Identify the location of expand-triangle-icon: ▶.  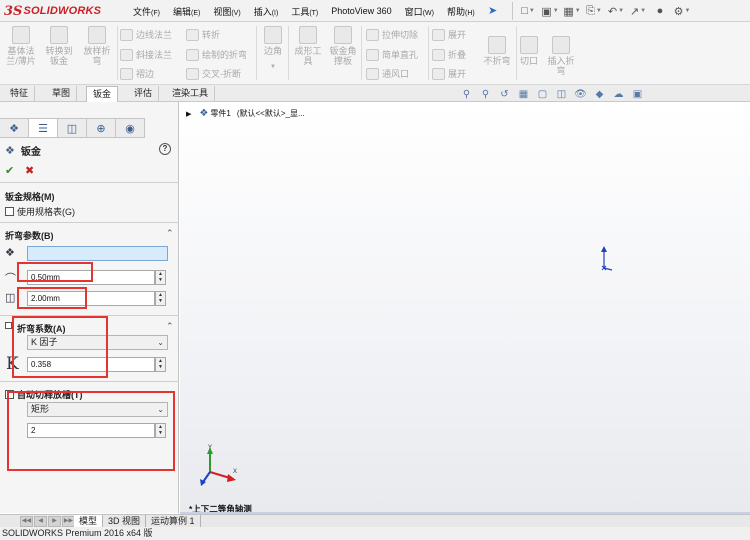
(188, 114).